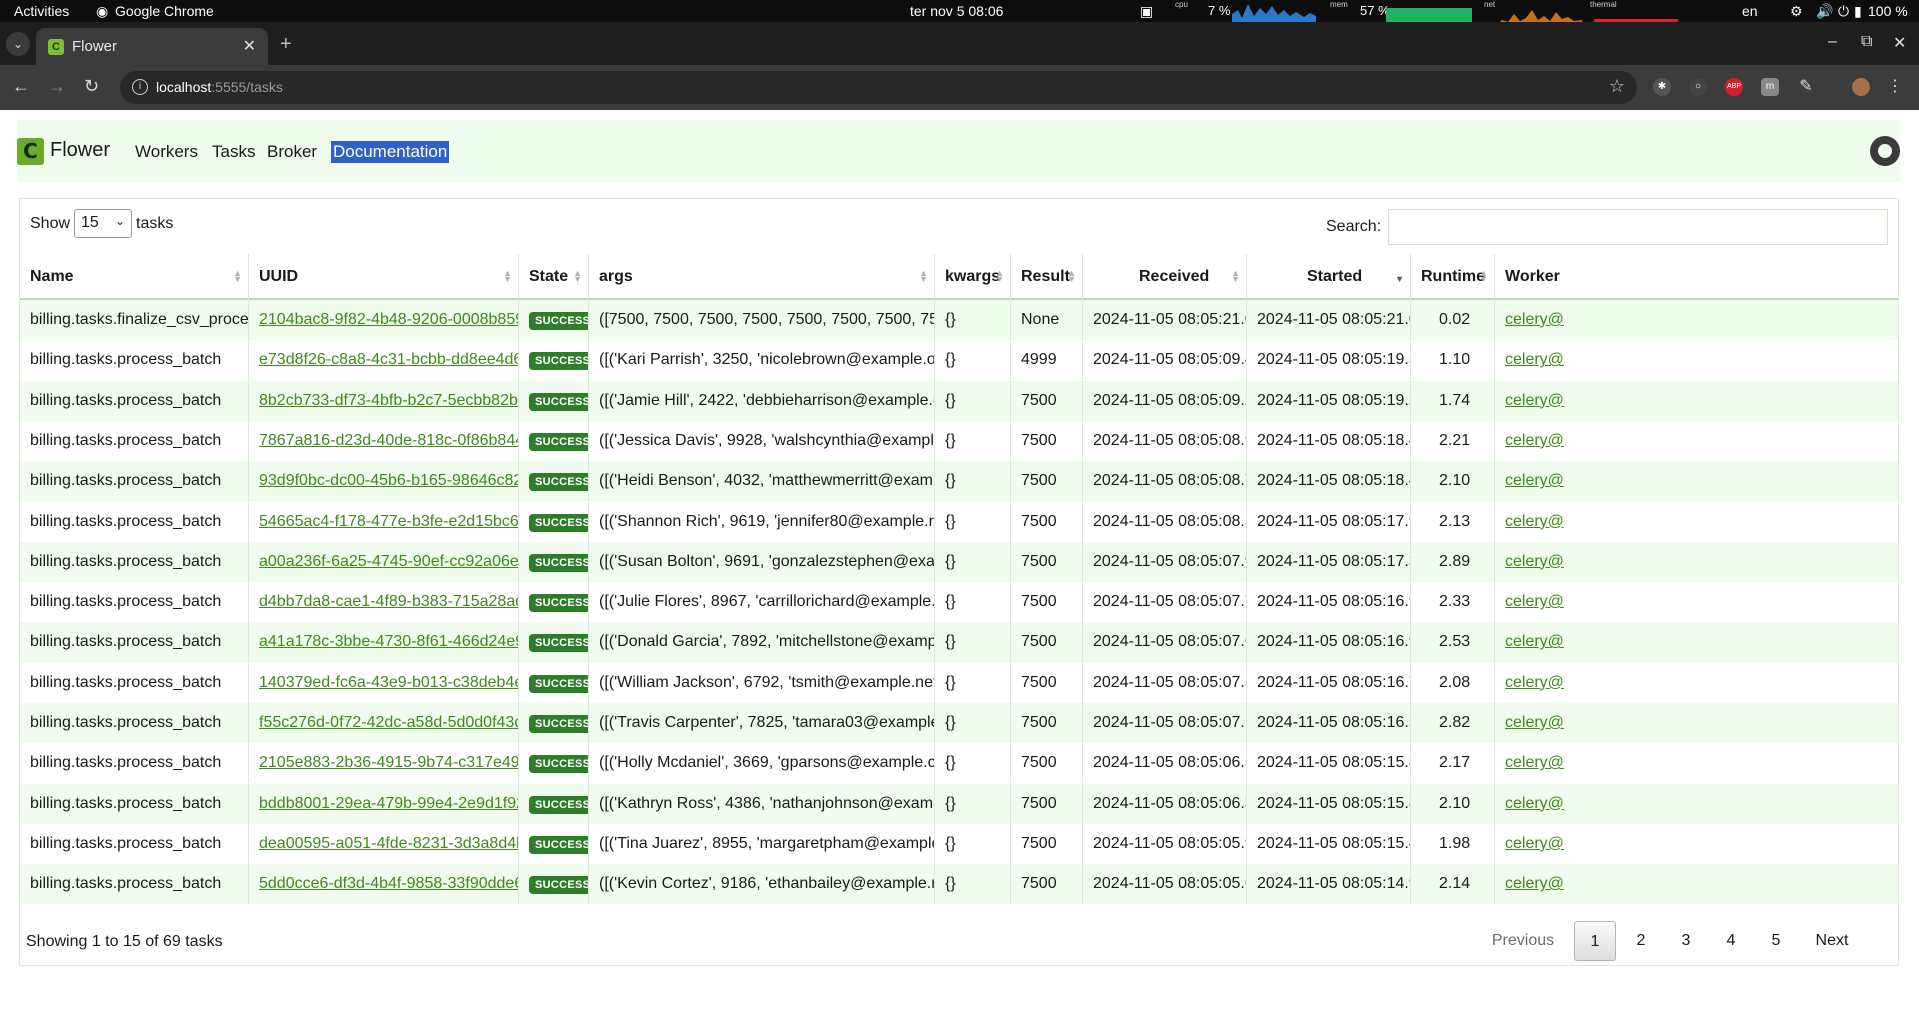 The width and height of the screenshot is (1919, 1032). Describe the element at coordinates (219, 87) in the screenshot. I see `url-text: localhost:5555/tasks` at that location.